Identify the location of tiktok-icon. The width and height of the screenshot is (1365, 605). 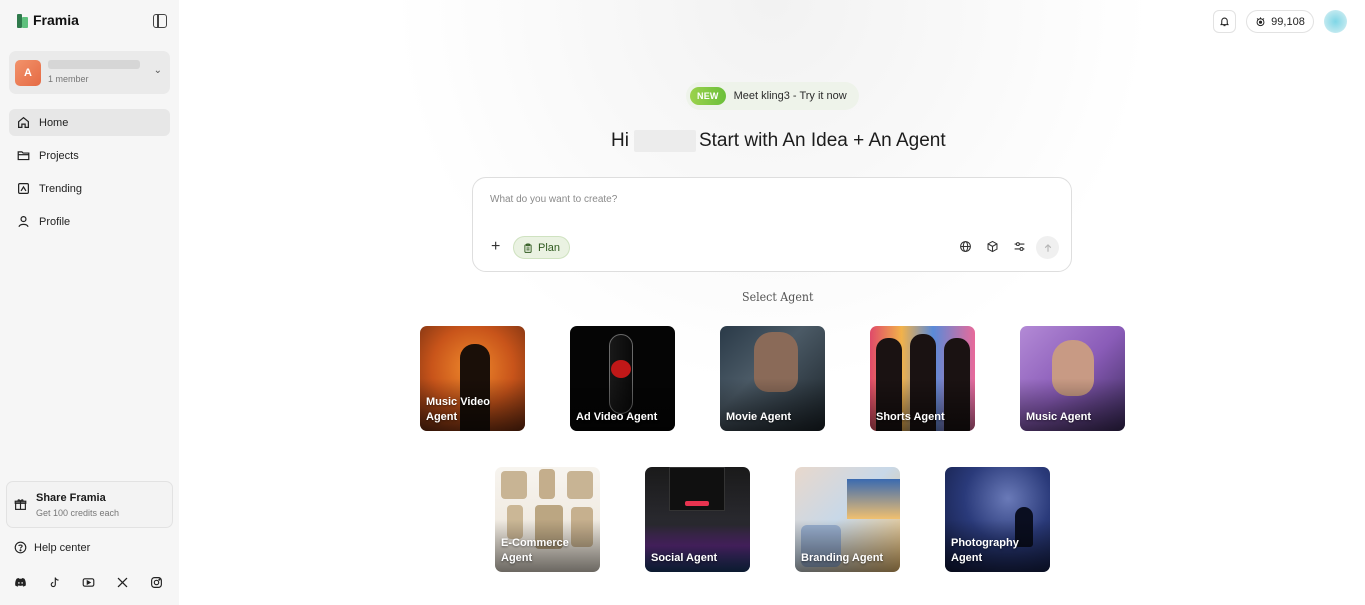
(54, 582).